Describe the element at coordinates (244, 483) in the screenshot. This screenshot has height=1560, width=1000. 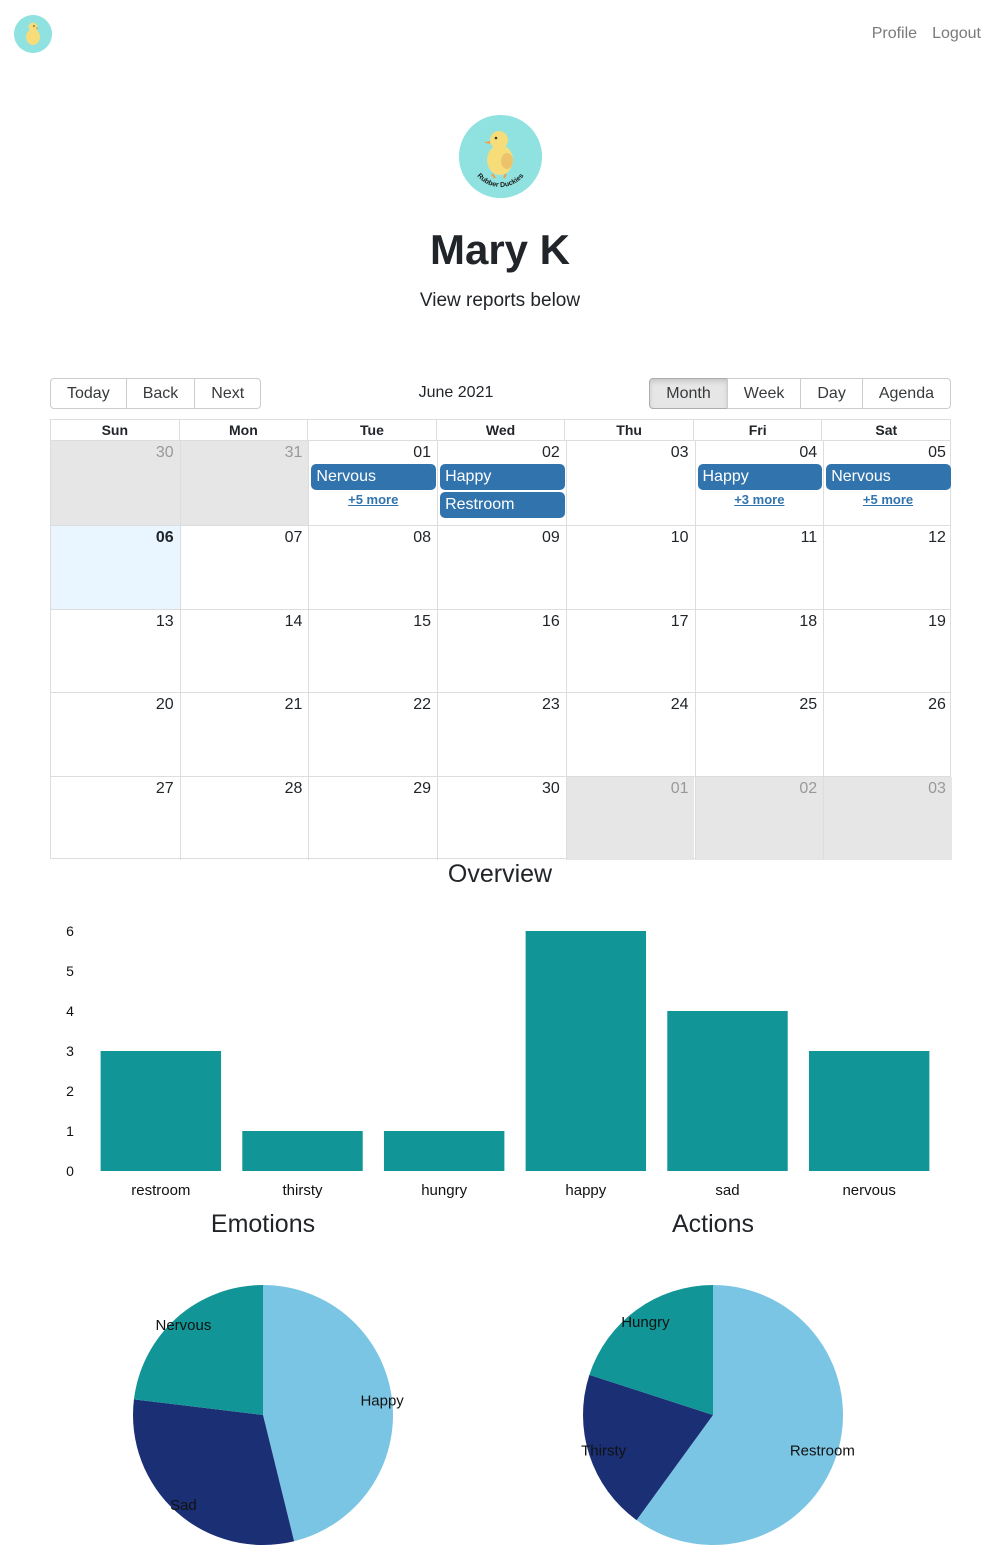
I see `day-cell: 31` at that location.